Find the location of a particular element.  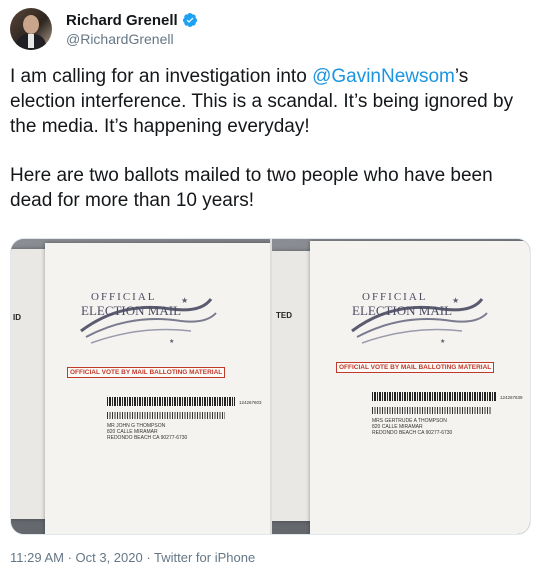

tweet-header: Richard Grenell @RichardGrenell is located at coordinates (104, 29).